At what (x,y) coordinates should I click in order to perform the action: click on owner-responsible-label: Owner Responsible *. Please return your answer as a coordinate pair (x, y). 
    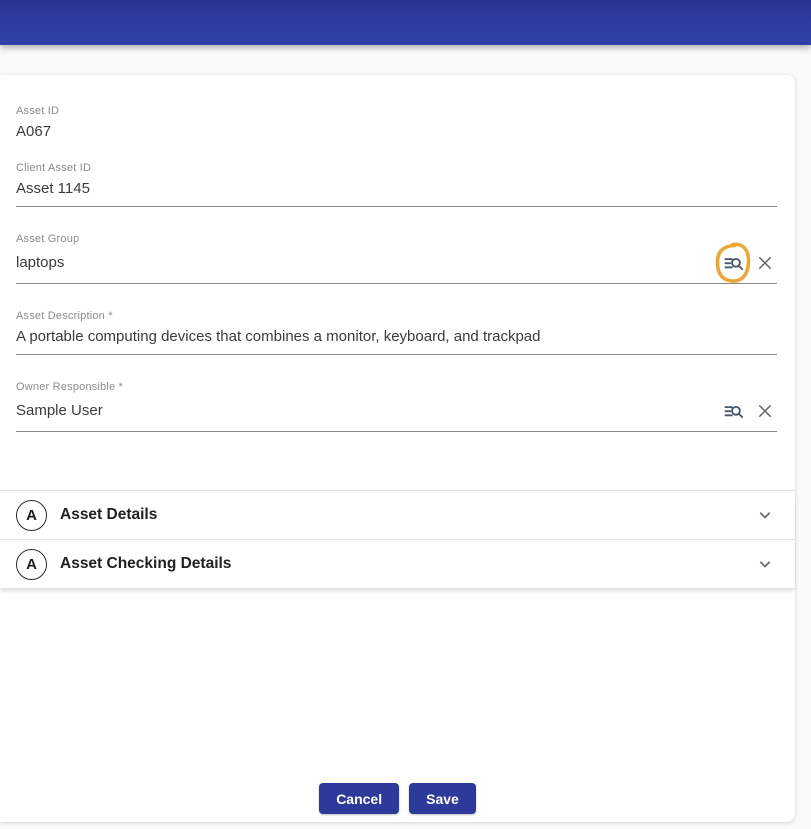
    Looking at the image, I should click on (70, 387).